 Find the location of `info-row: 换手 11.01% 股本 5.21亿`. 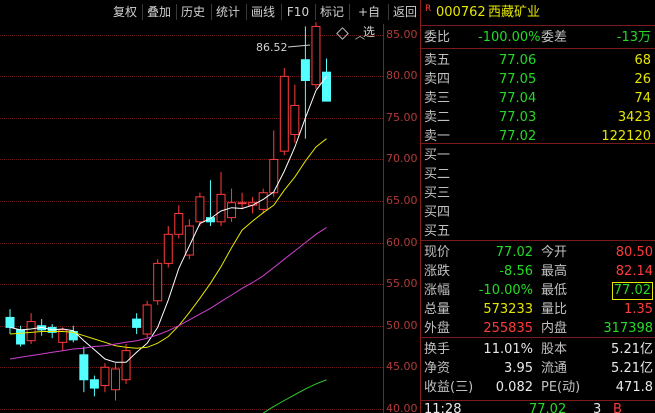

info-row: 换手 11.01% 股本 5.21亿 is located at coordinates (538, 350).